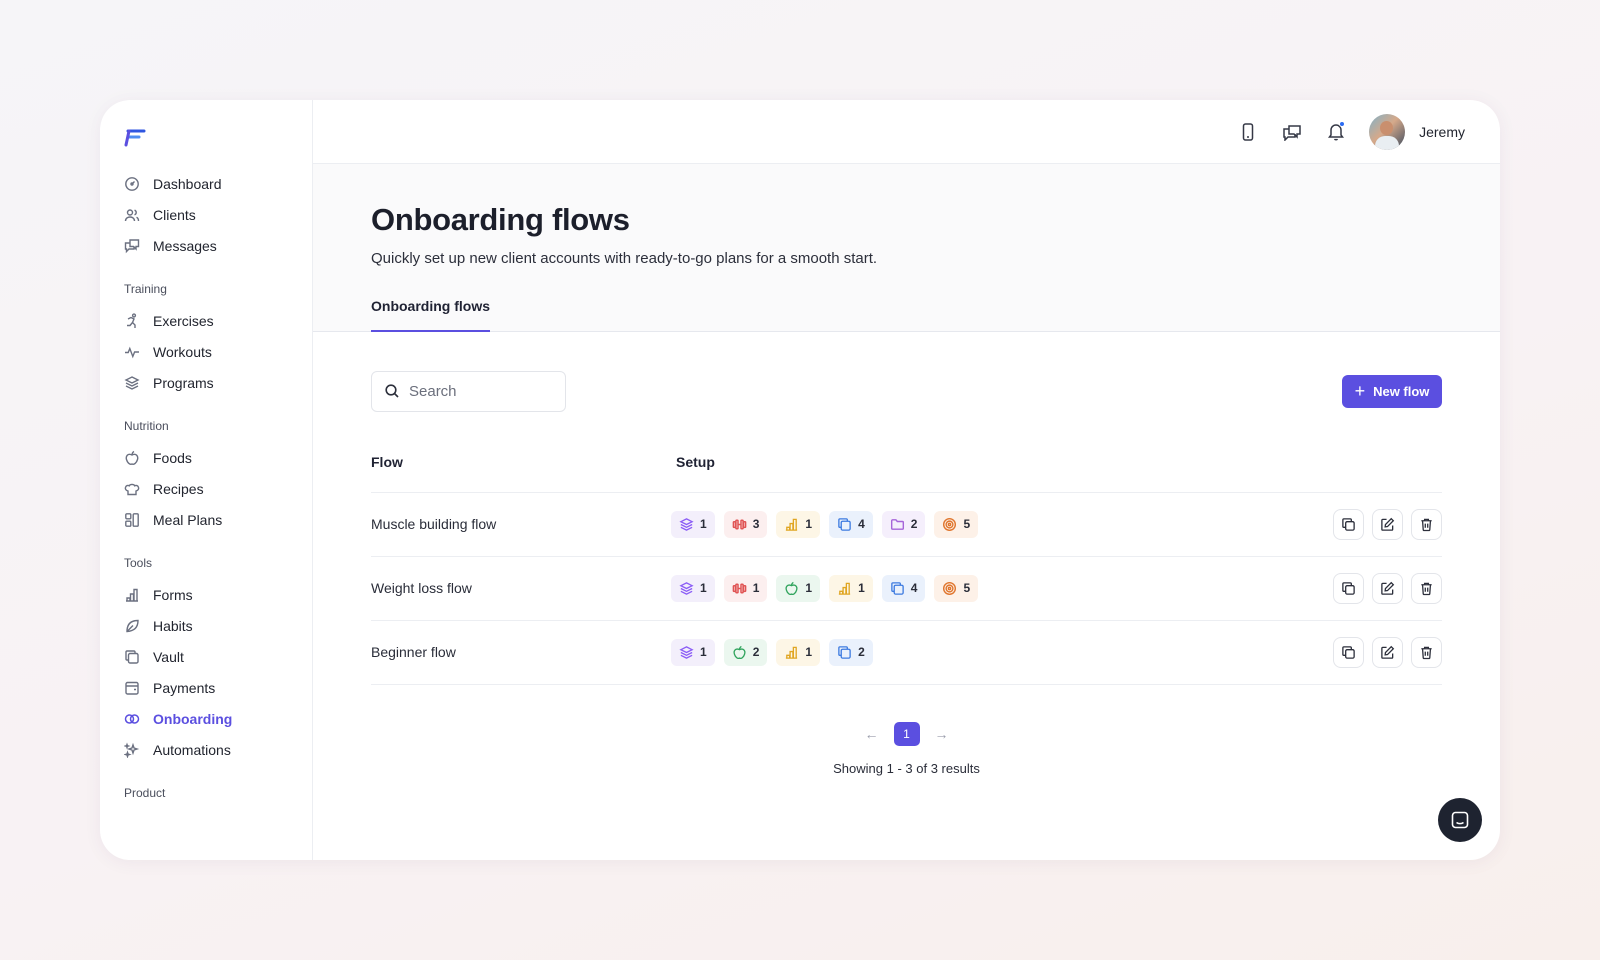  I want to click on sidebar-item-label: Payments, so click(184, 687).